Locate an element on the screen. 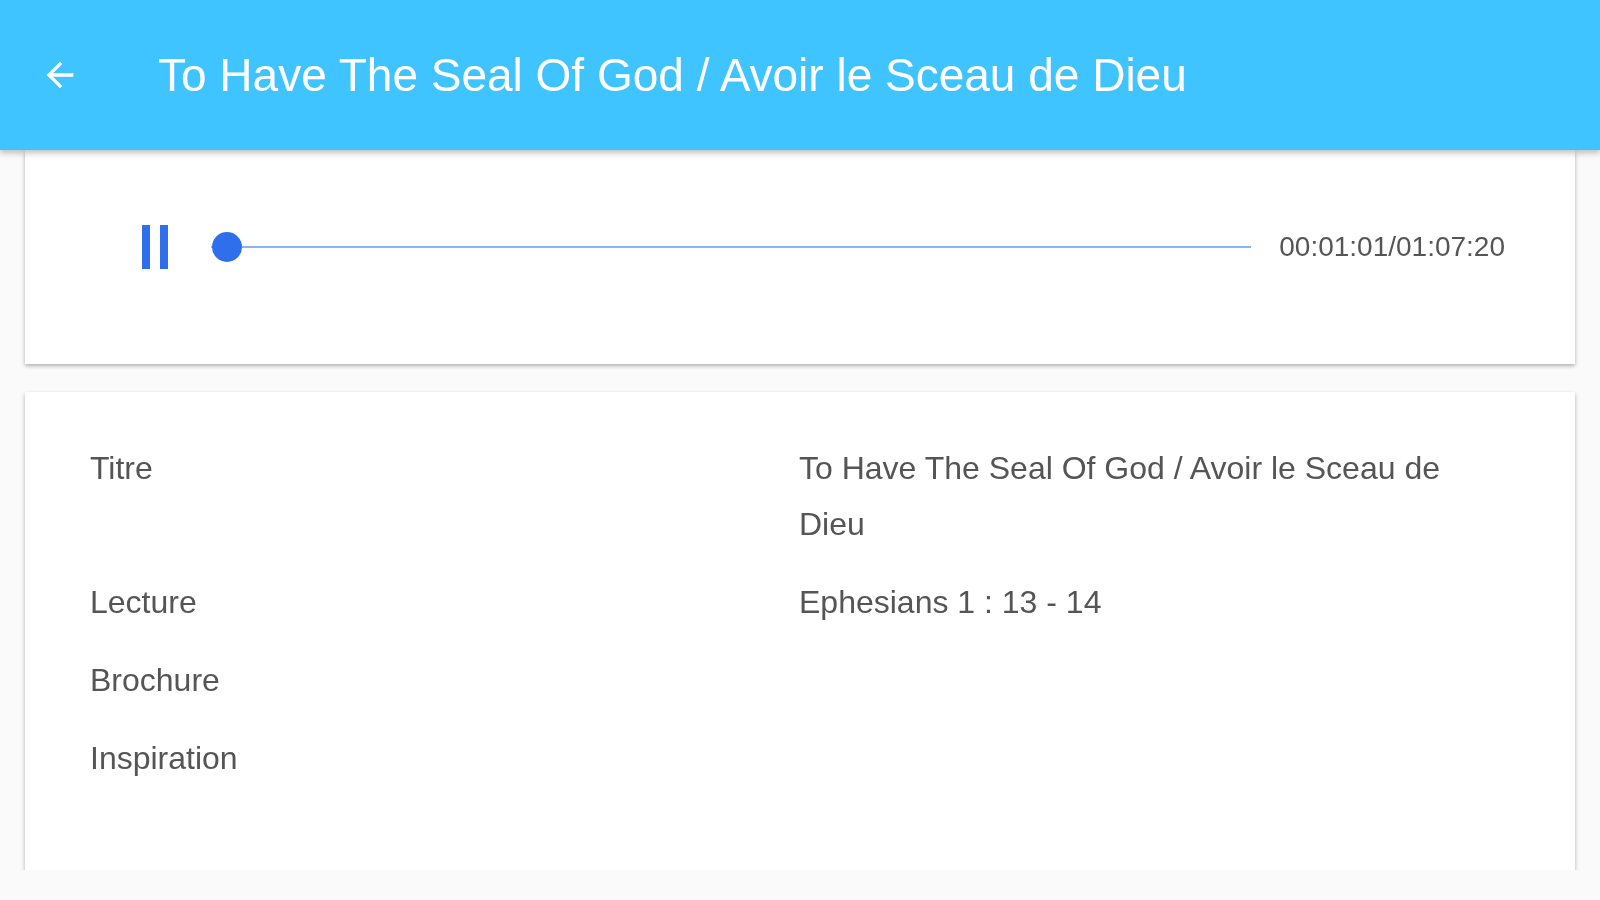 The width and height of the screenshot is (1600, 900). detail-label: Inspiration is located at coordinates (164, 758).